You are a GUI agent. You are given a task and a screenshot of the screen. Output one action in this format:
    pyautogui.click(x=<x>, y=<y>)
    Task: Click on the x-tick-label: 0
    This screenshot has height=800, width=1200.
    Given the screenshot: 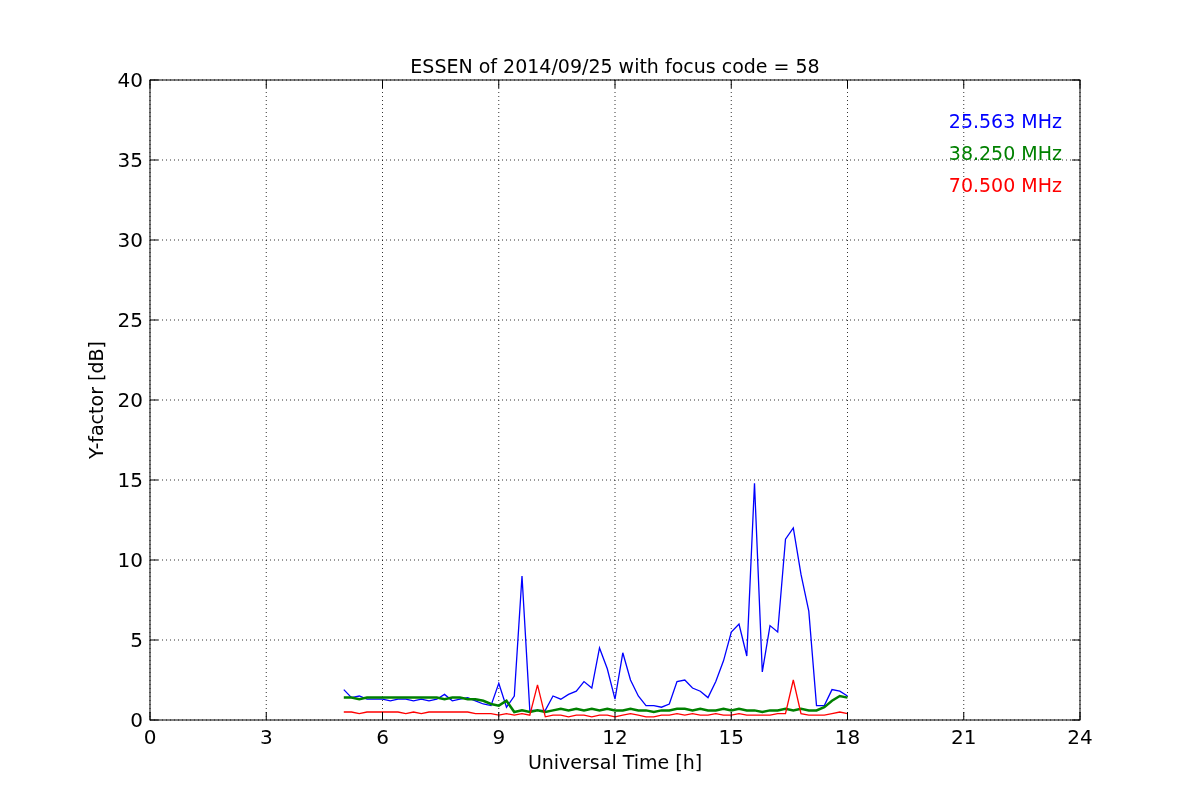 What is the action you would take?
    pyautogui.click(x=150, y=737)
    